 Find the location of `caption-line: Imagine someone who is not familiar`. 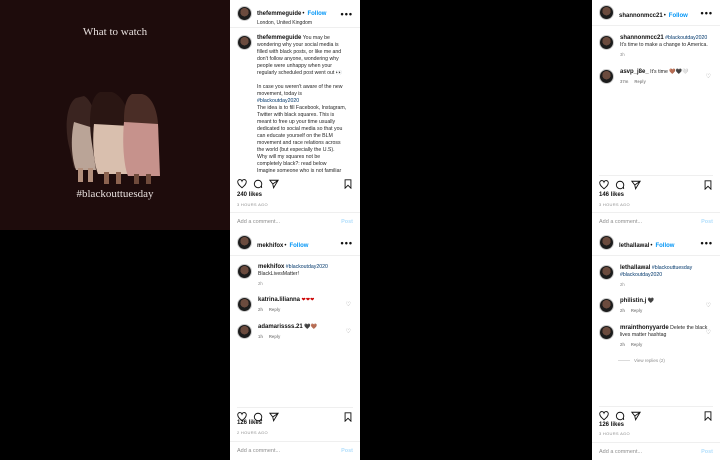

caption-line: Imagine someone who is not familiar is located at coordinates (299, 171).